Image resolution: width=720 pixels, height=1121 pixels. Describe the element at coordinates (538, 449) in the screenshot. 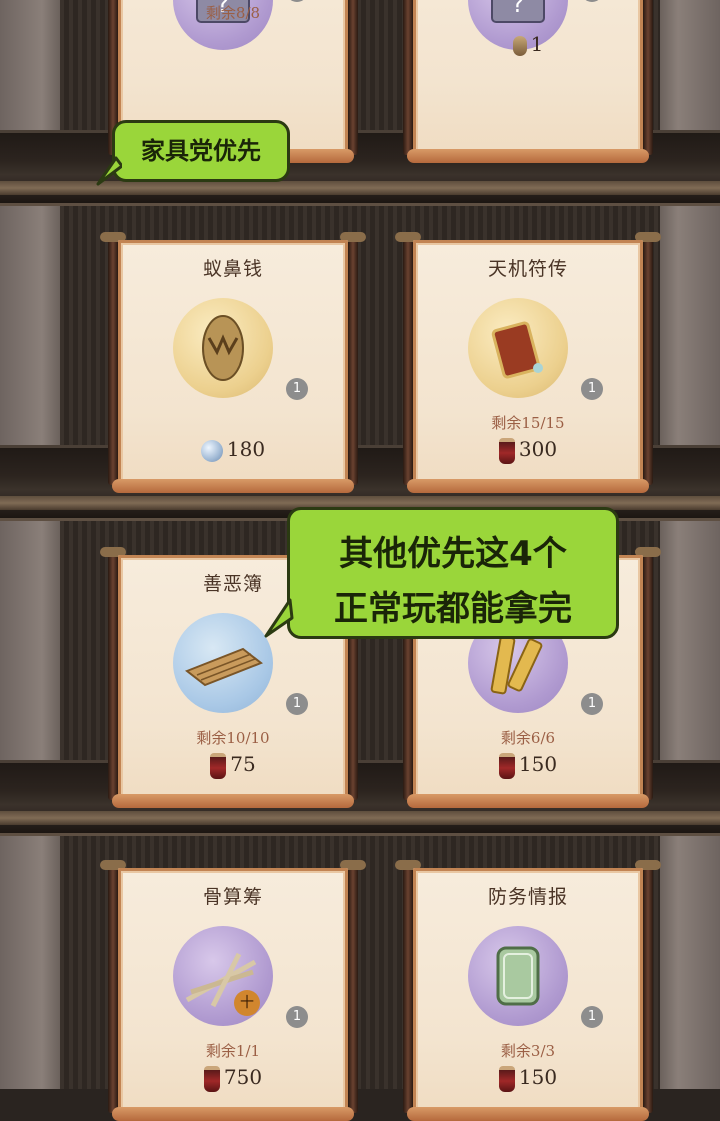

I see `price-value: 300` at that location.